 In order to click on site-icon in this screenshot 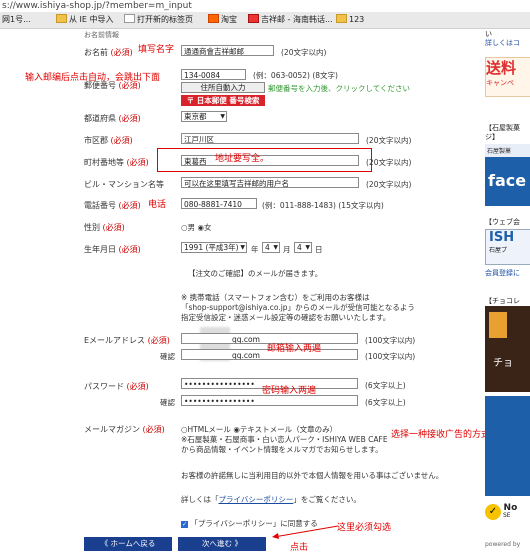, I will do `click(253, 18)`.